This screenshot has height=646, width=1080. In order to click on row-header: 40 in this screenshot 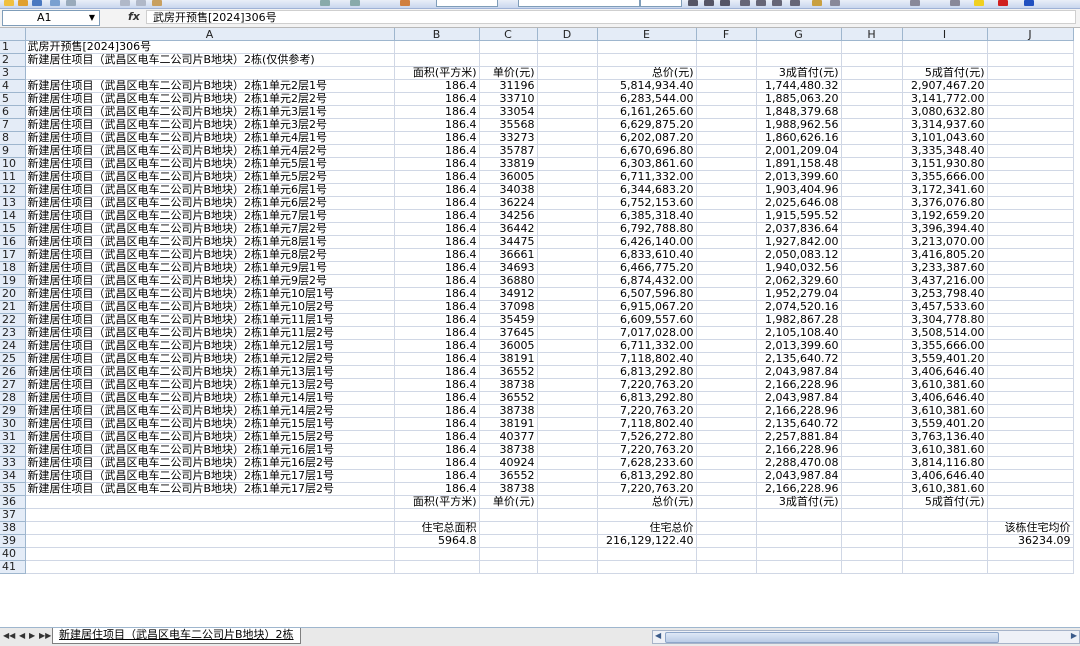, I will do `click(13, 554)`.